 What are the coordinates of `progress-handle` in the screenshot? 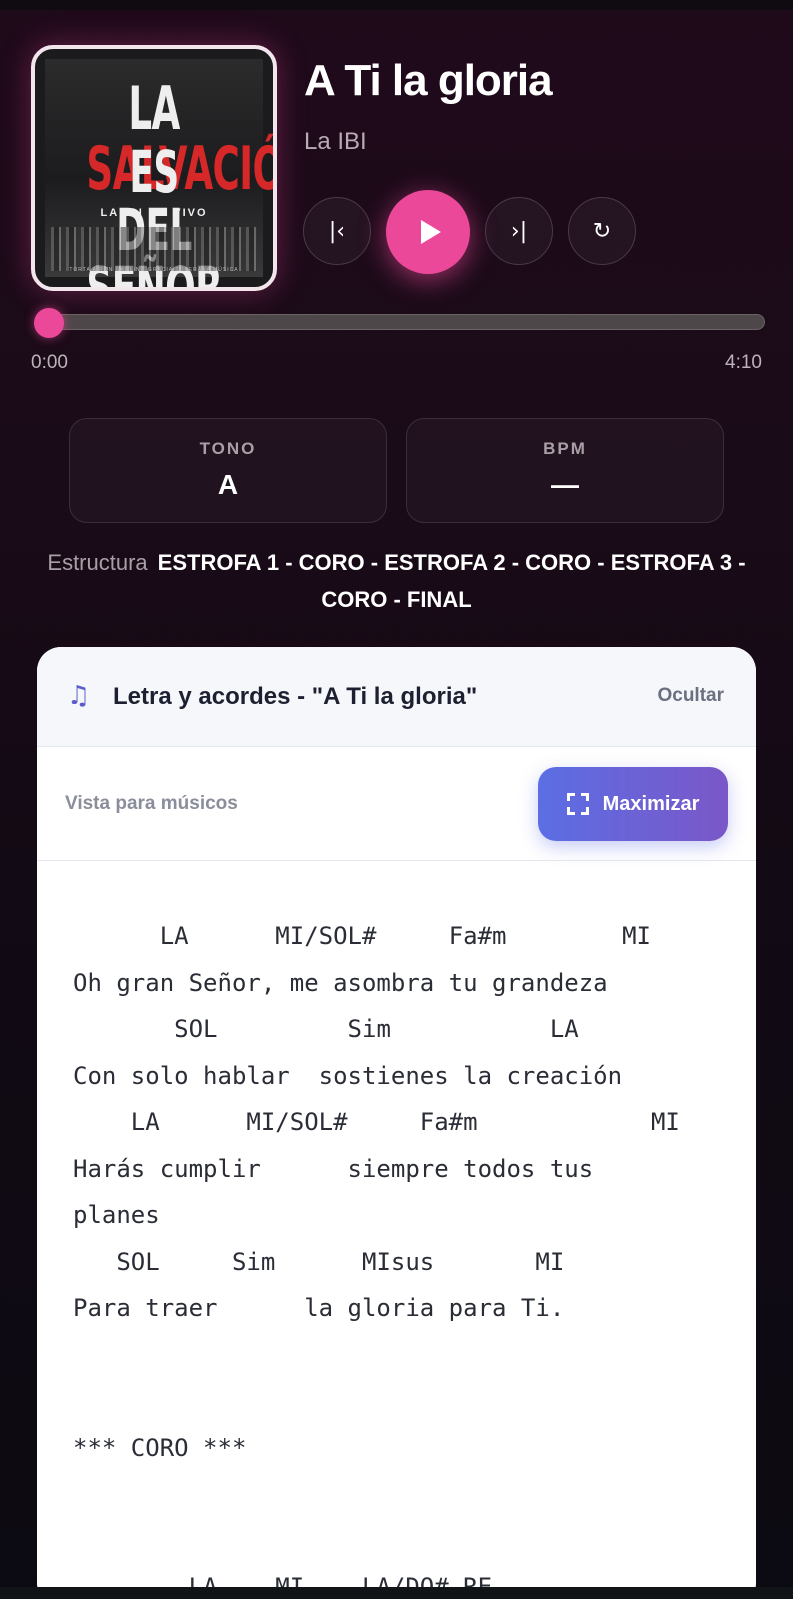 It's located at (49, 323).